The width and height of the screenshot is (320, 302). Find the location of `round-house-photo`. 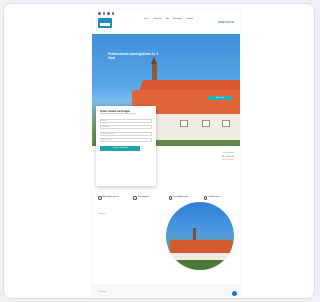

round-house-photo is located at coordinates (200, 236).